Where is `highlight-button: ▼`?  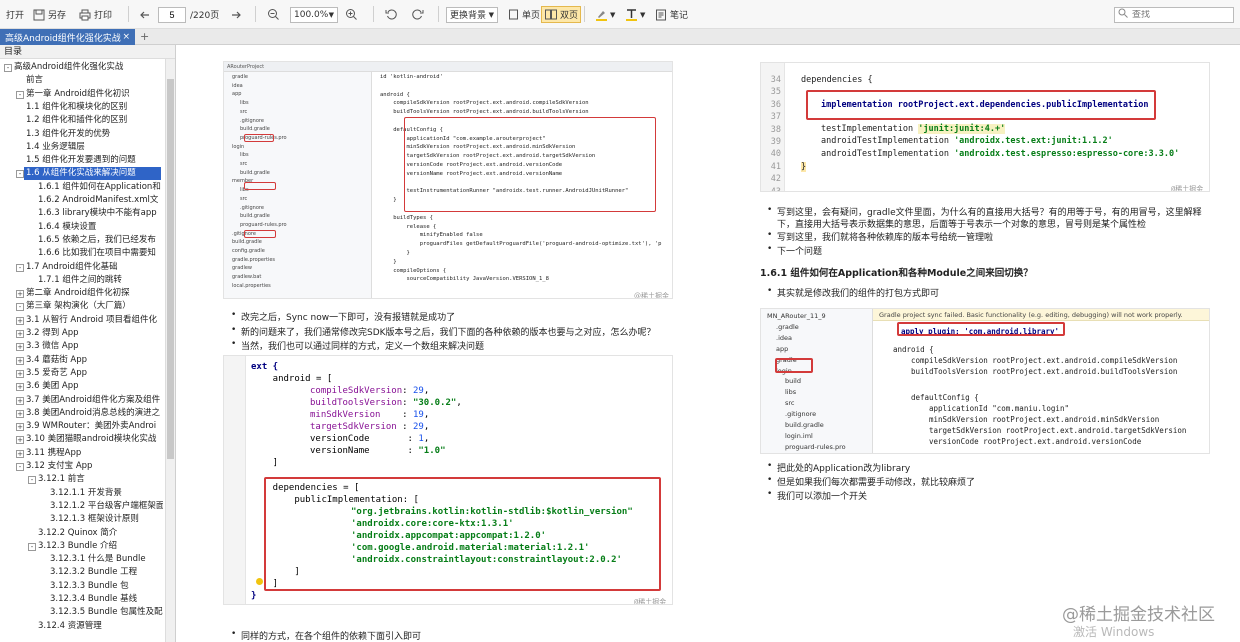
highlight-button: ▼ is located at coordinates (604, 14).